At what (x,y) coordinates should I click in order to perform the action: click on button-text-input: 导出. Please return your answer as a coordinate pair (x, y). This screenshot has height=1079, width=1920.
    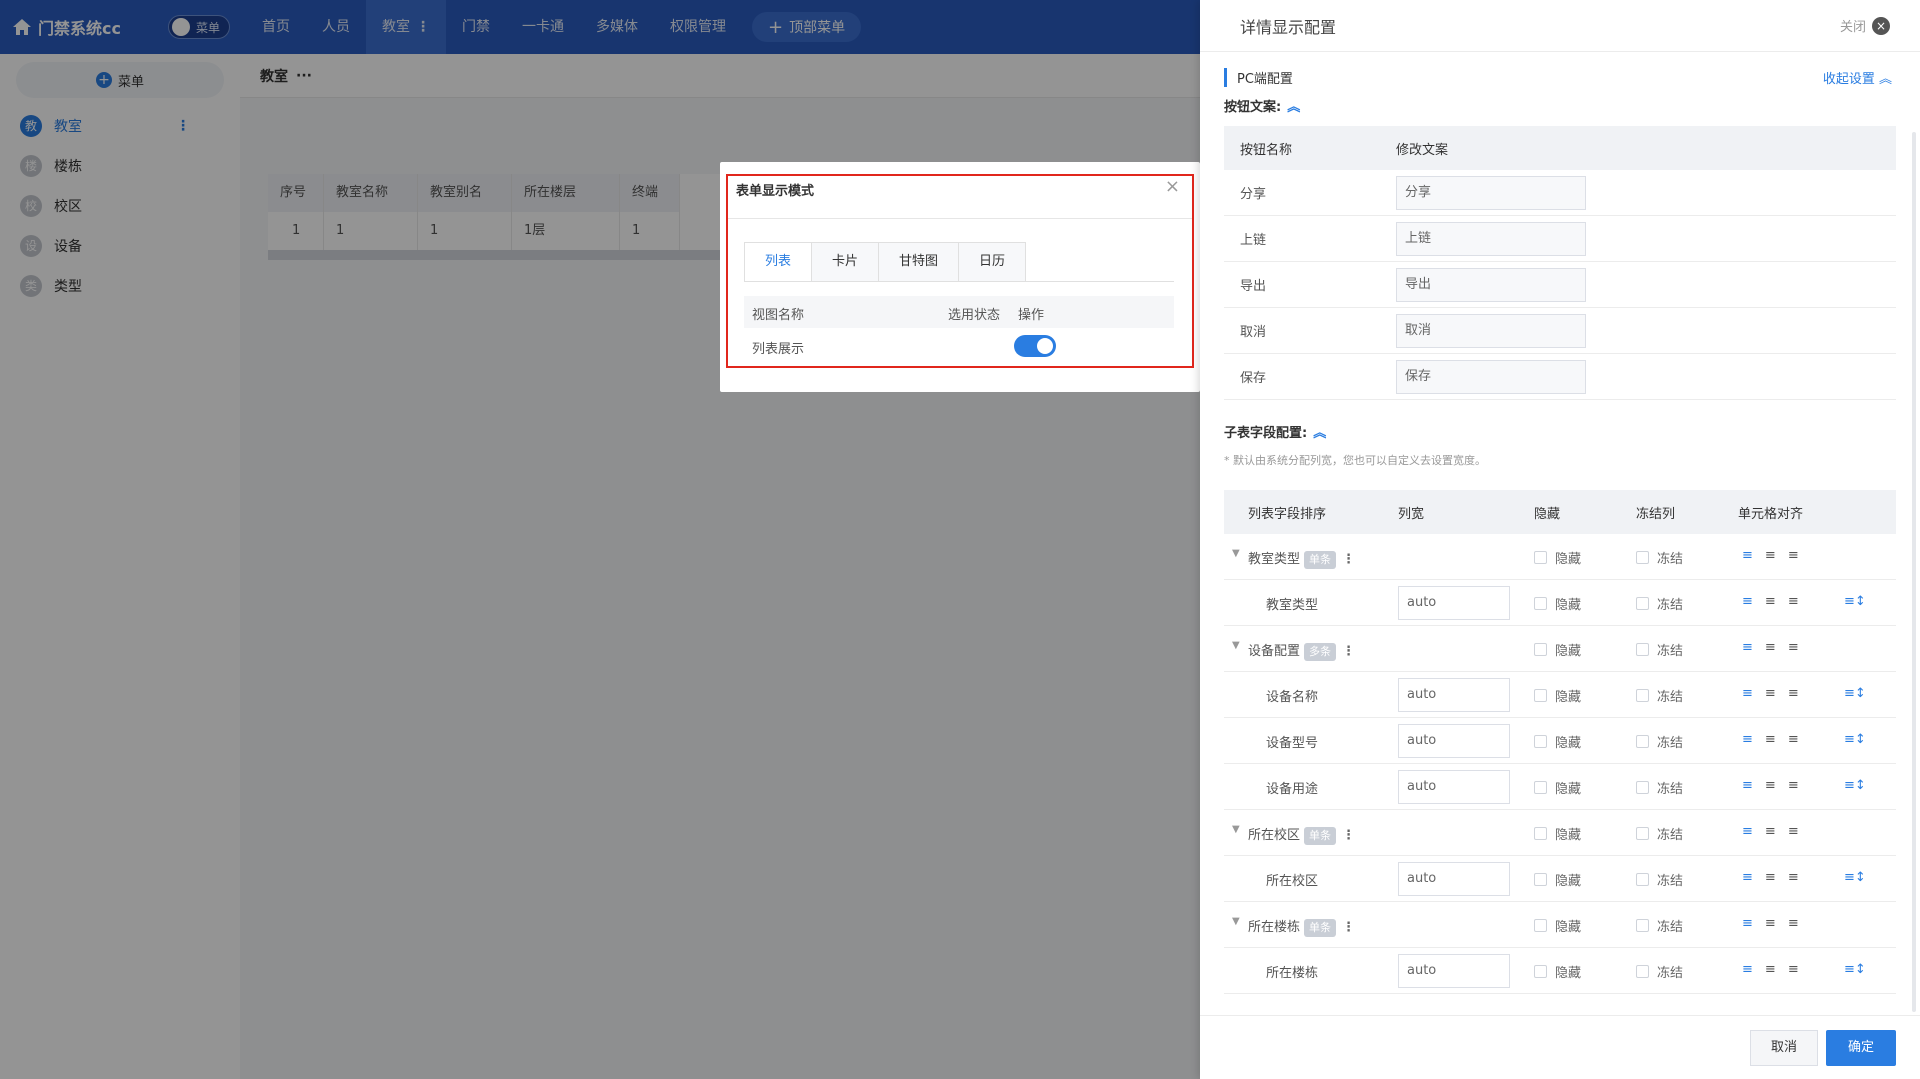
    Looking at the image, I should click on (1491, 284).